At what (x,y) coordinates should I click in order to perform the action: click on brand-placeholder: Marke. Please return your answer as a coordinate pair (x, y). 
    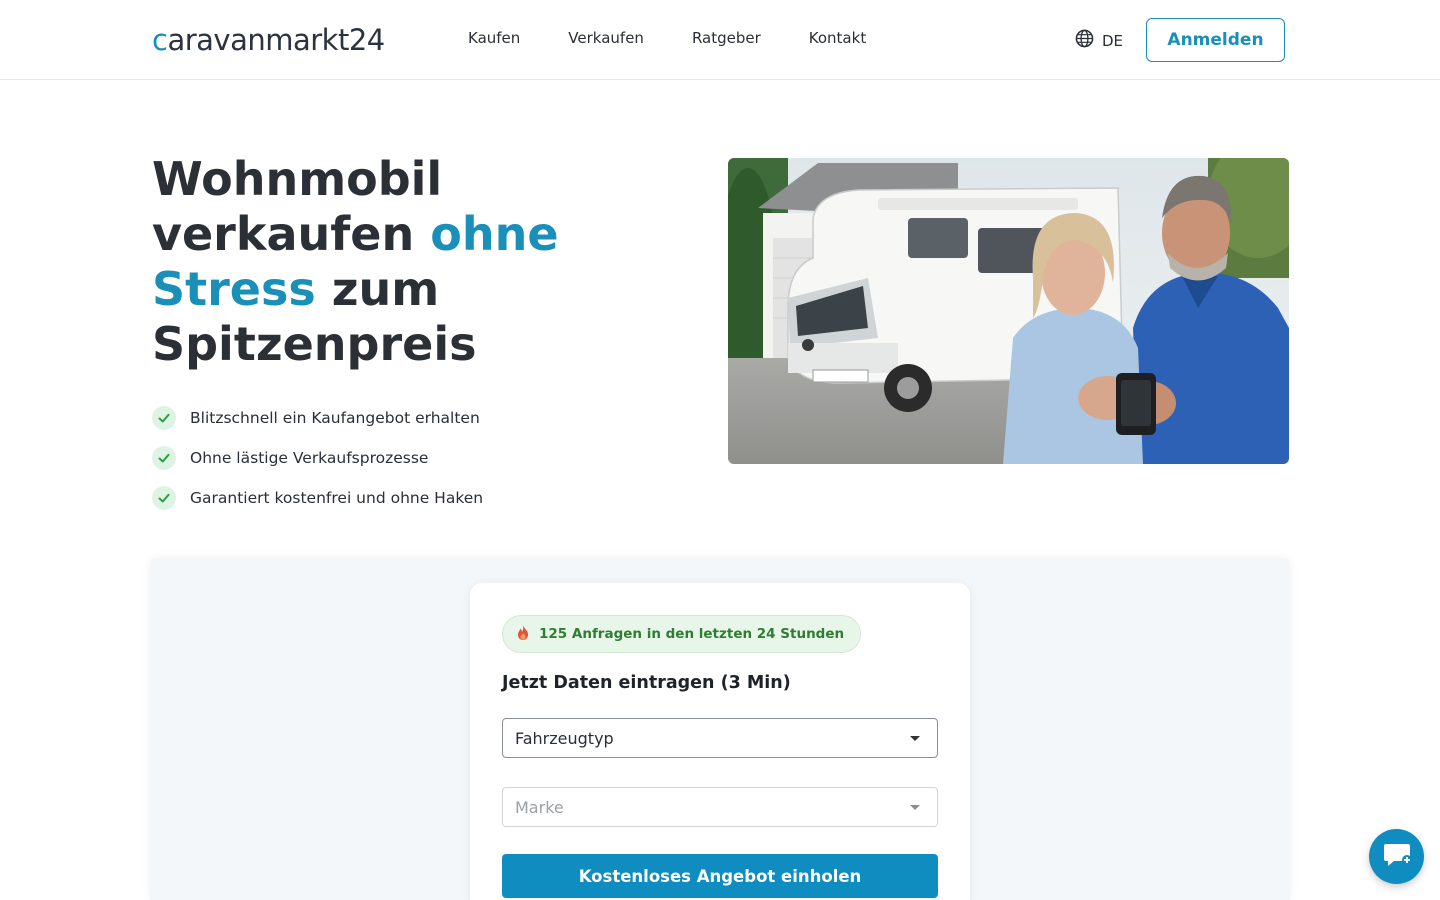
    Looking at the image, I should click on (539, 807).